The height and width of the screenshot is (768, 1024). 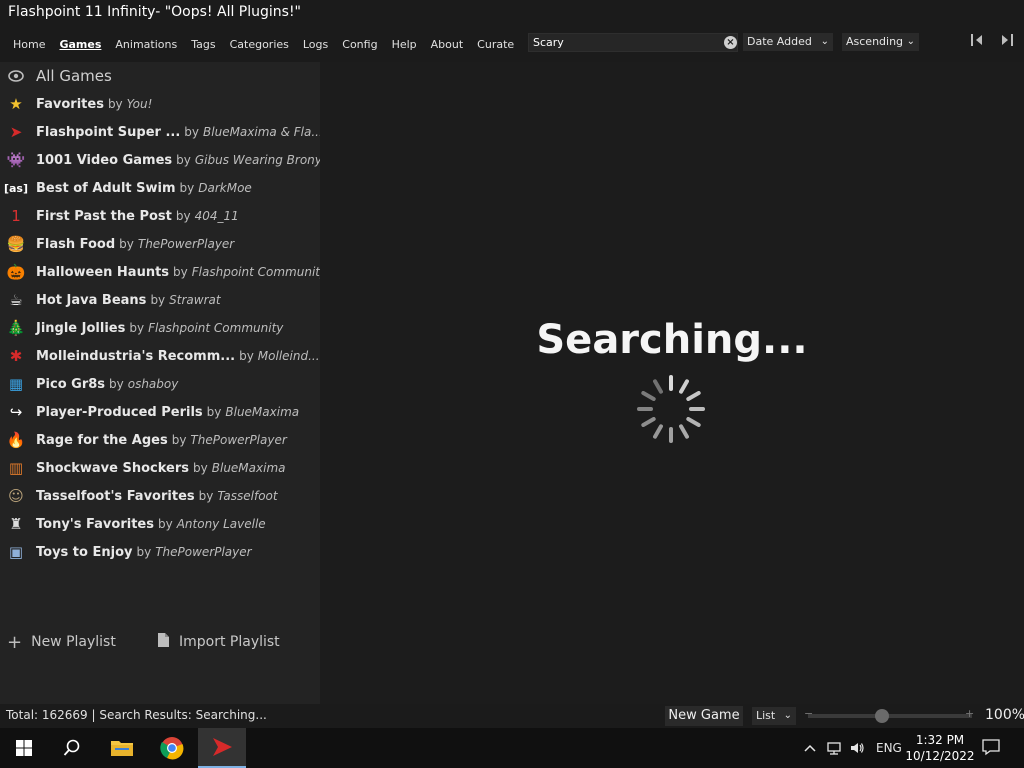 I want to click on nav-tags: Tags, so click(x=203, y=45).